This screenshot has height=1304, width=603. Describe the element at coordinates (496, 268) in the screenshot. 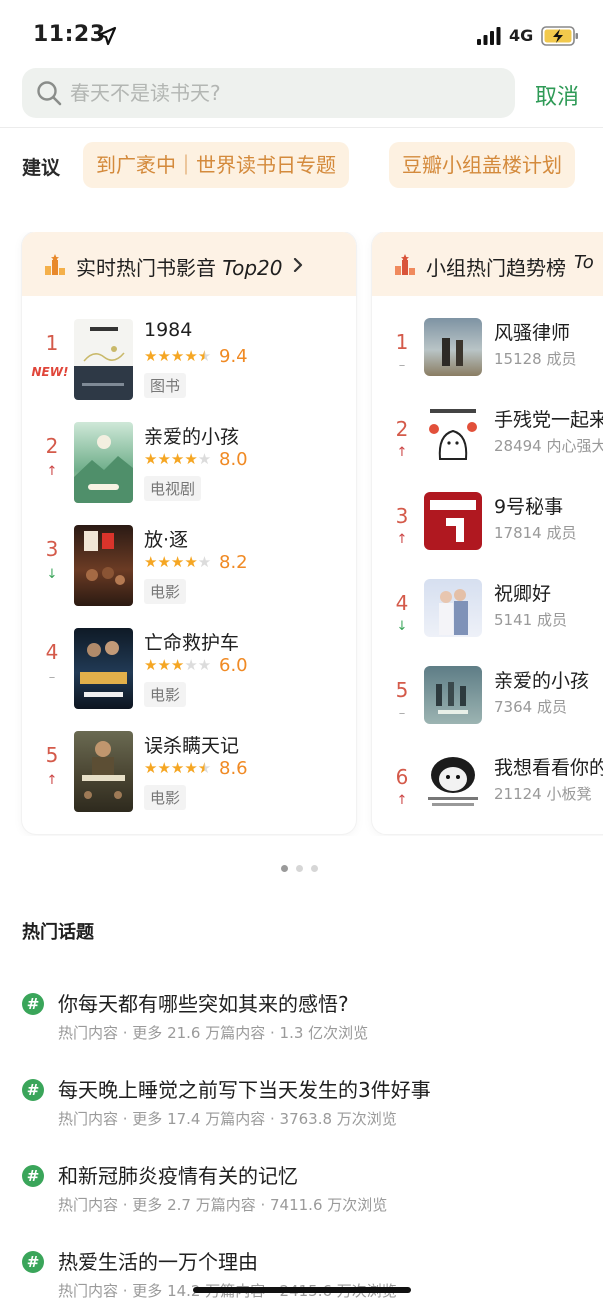

I see `card-title: 小组热门趋势榜` at that location.